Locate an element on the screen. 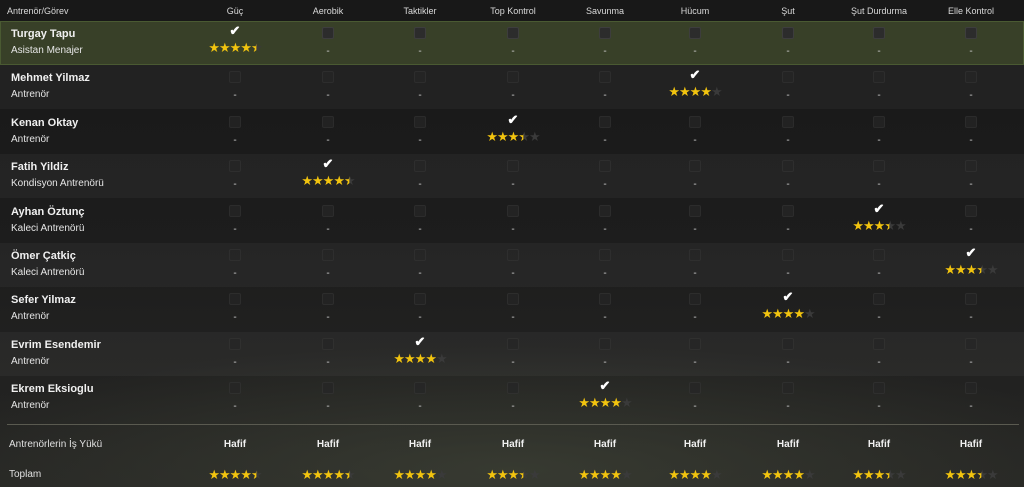  coach-name: Kenan Oktay is located at coordinates (44, 123).